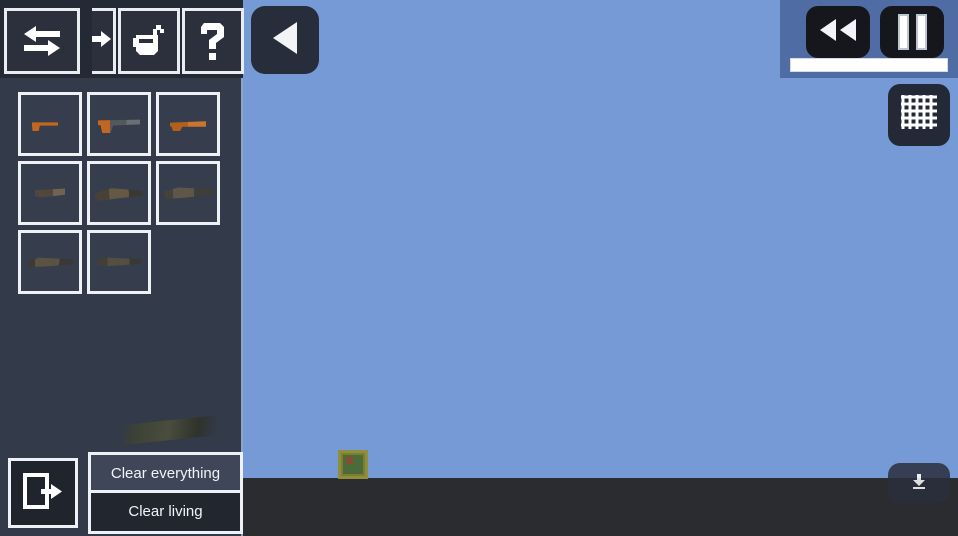 This screenshot has width=958, height=536. What do you see at coordinates (165, 474) in the screenshot?
I see `clear-everything-button: Clear everything` at bounding box center [165, 474].